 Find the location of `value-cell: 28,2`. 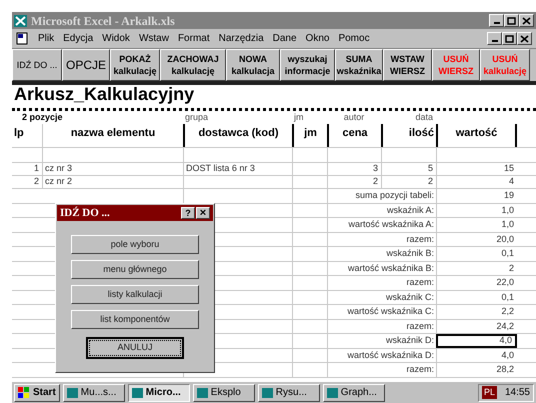

value-cell: 28,2 is located at coordinates (476, 369).